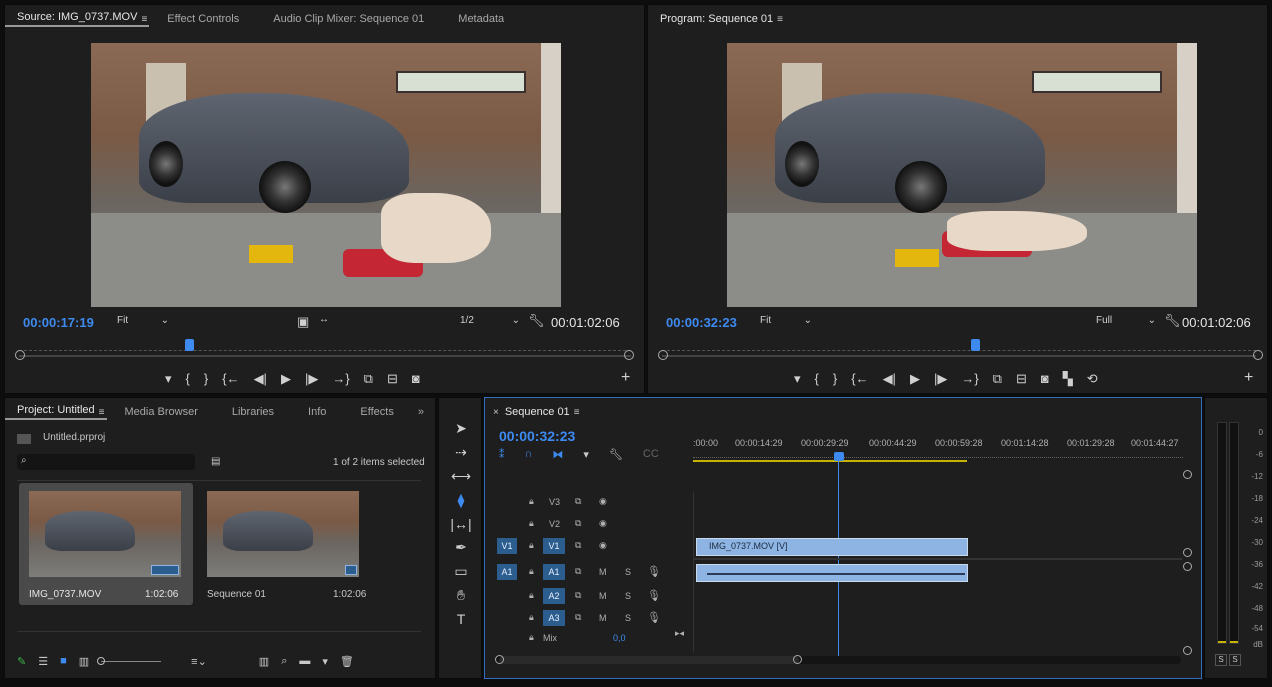  What do you see at coordinates (63, 661) in the screenshot?
I see `icon-view-icon: ■` at bounding box center [63, 661].